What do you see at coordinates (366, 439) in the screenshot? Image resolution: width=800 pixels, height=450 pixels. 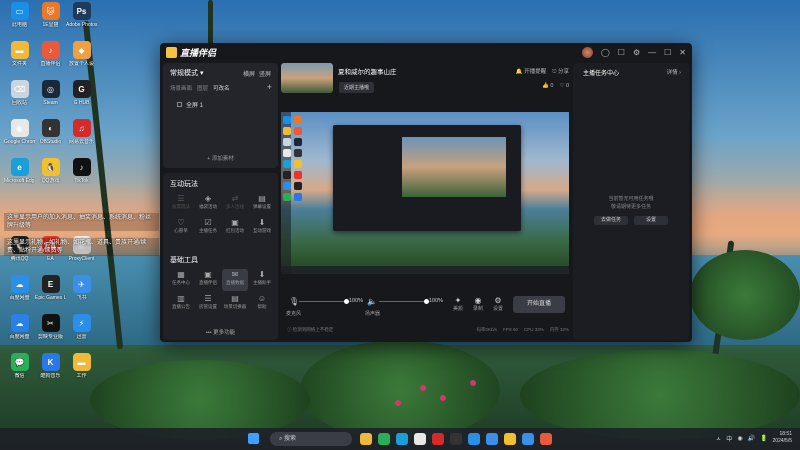 I see `explorer-icon` at bounding box center [366, 439].